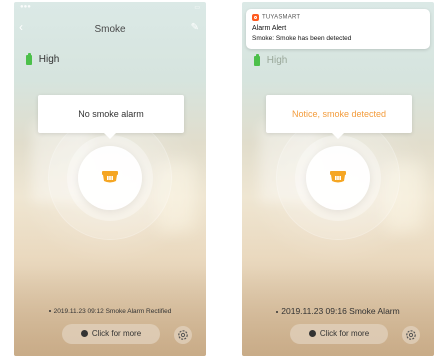 The image size is (435, 358). I want to click on status-bar: ●●● ▭, so click(110, 7).